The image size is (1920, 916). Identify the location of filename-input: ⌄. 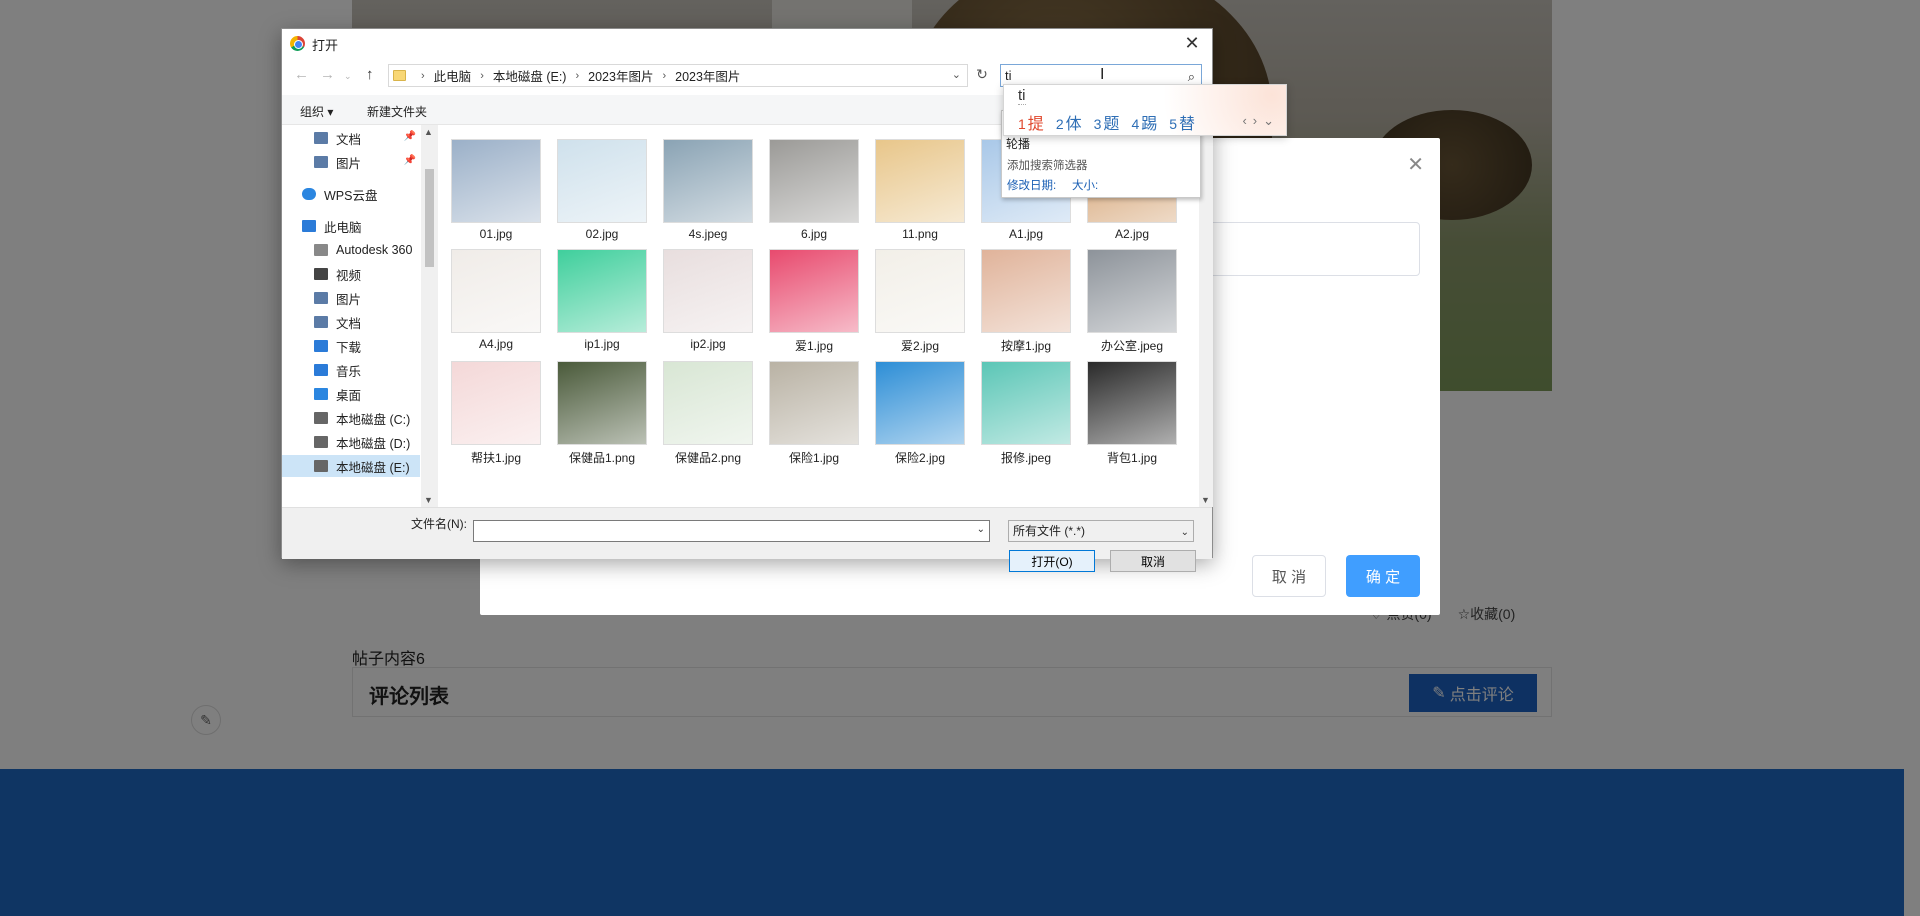
(731, 531).